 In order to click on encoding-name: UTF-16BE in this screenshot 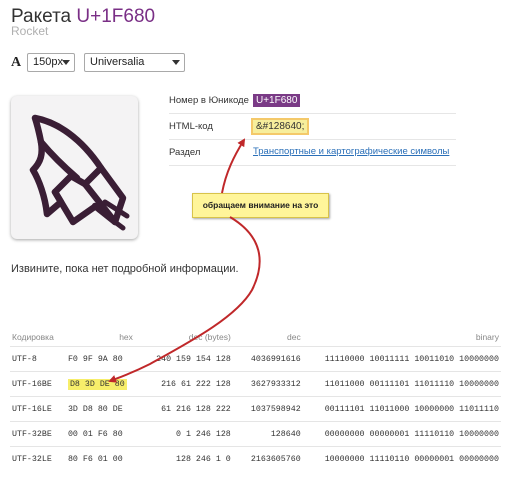, I will do `click(36, 384)`.